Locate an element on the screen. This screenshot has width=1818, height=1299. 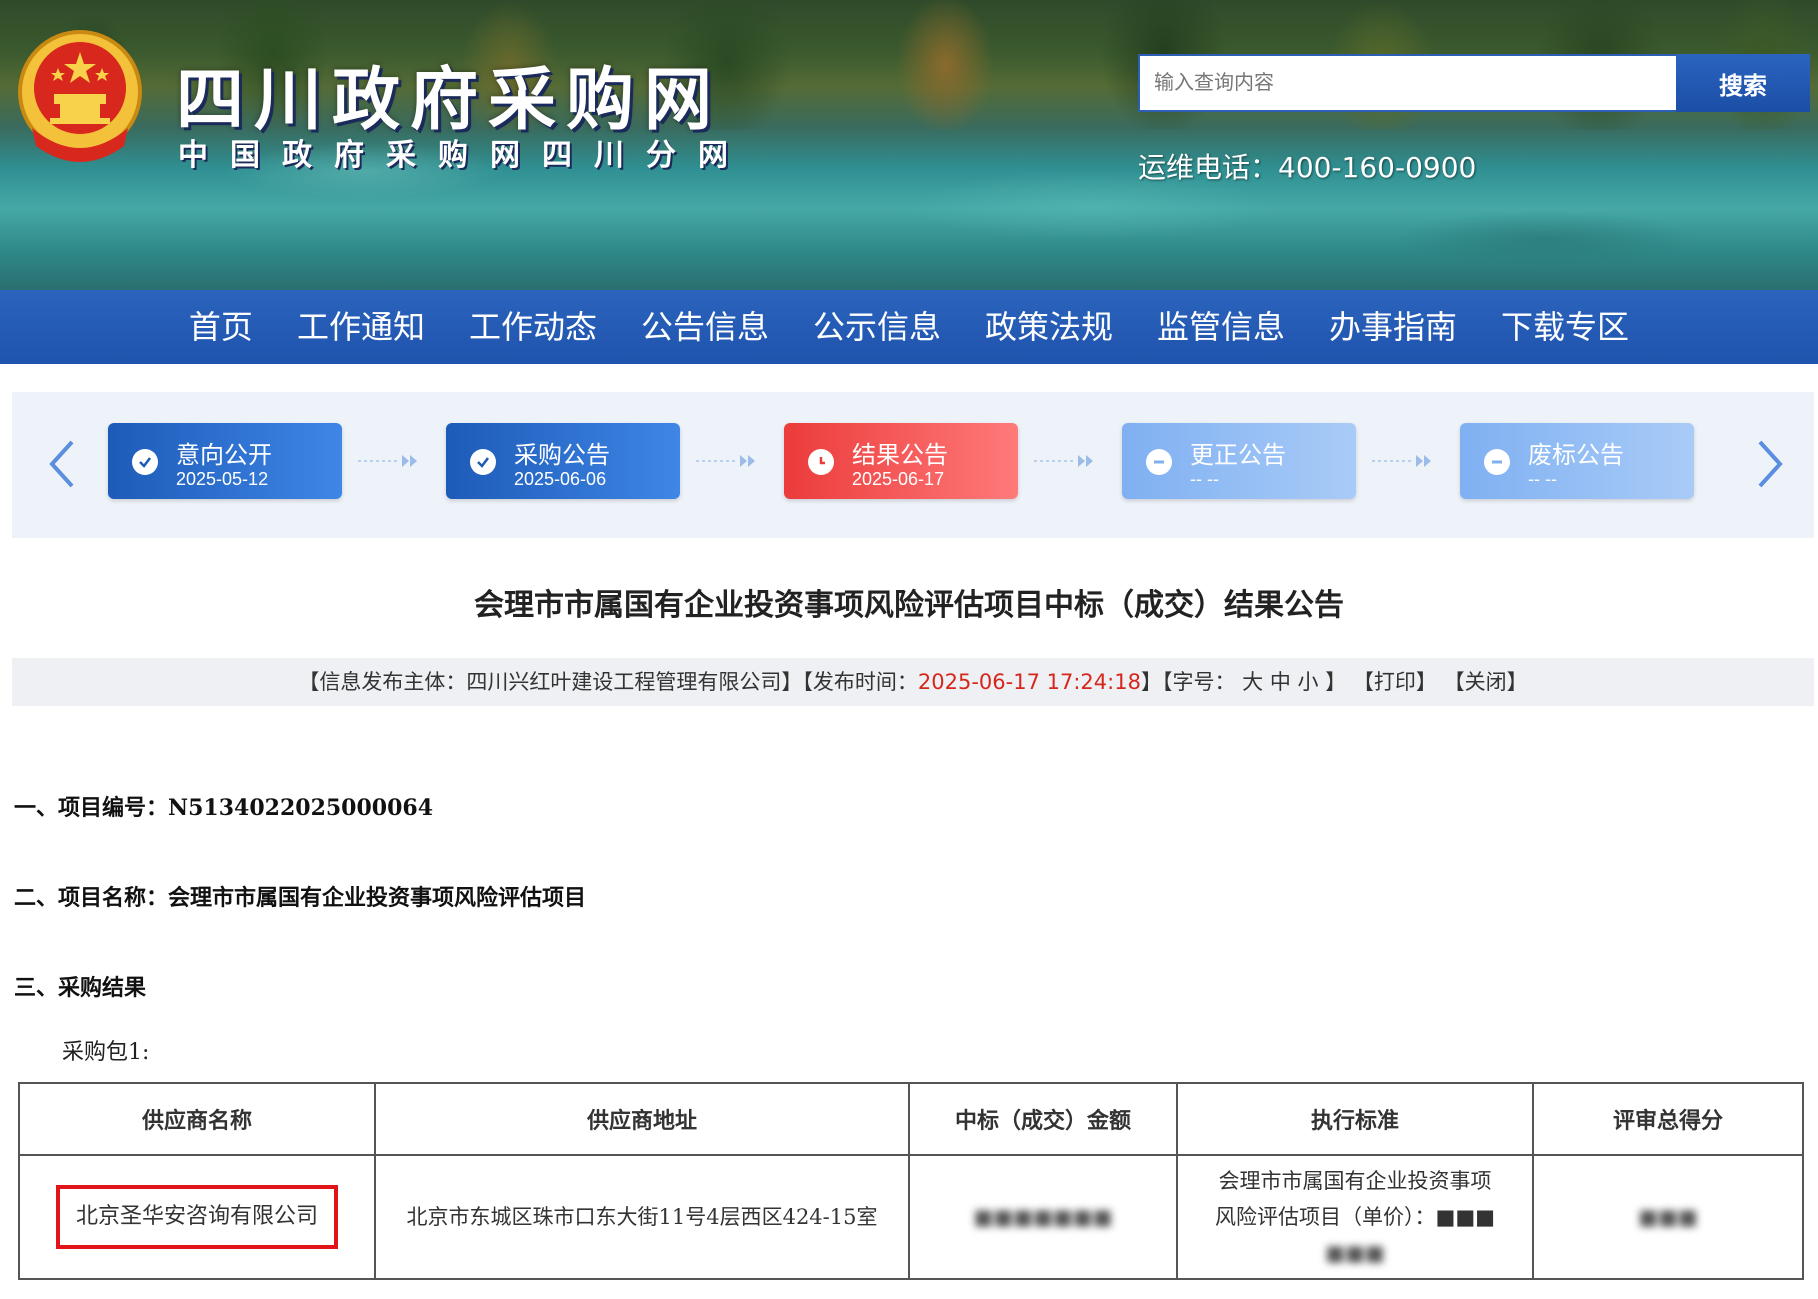
table-header-score: 评审总得分 is located at coordinates (1668, 1119).